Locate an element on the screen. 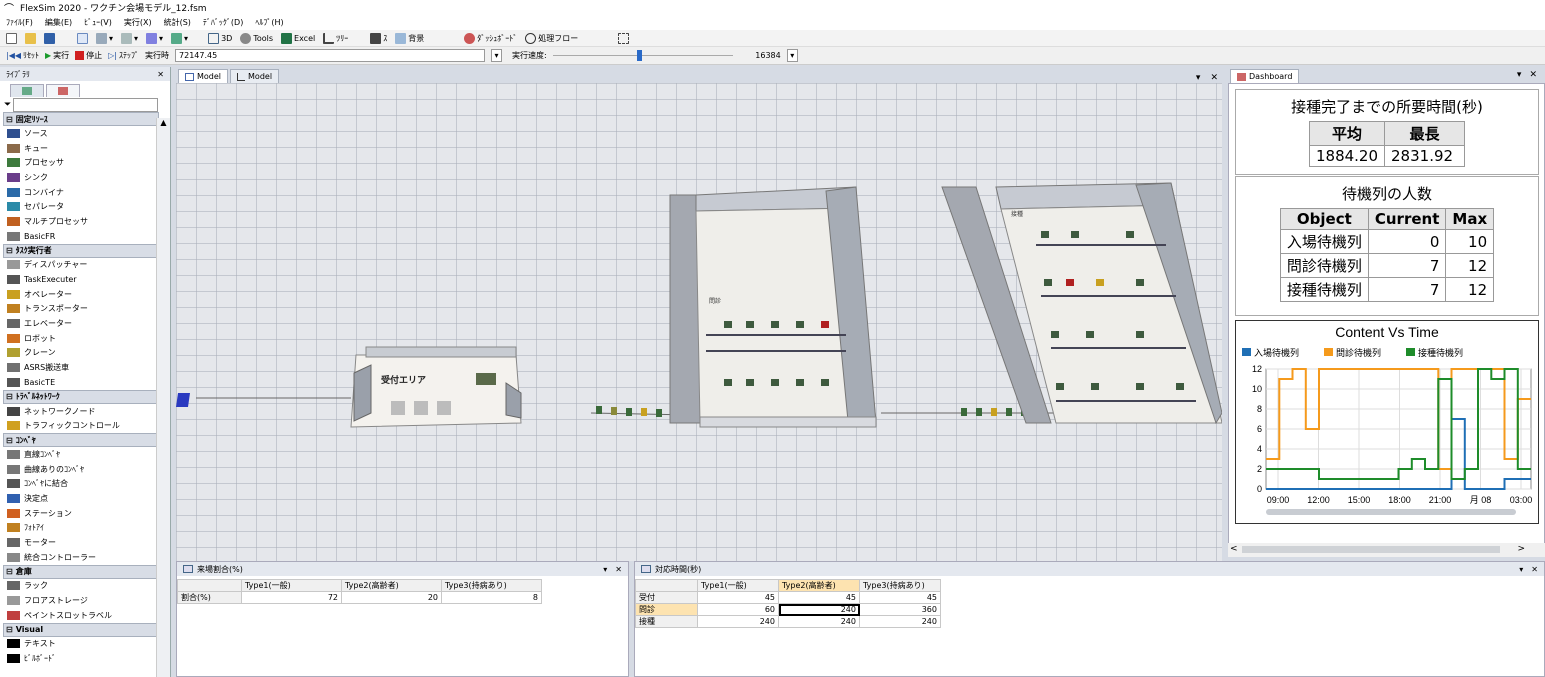  background-button: 背景 is located at coordinates (409, 38).